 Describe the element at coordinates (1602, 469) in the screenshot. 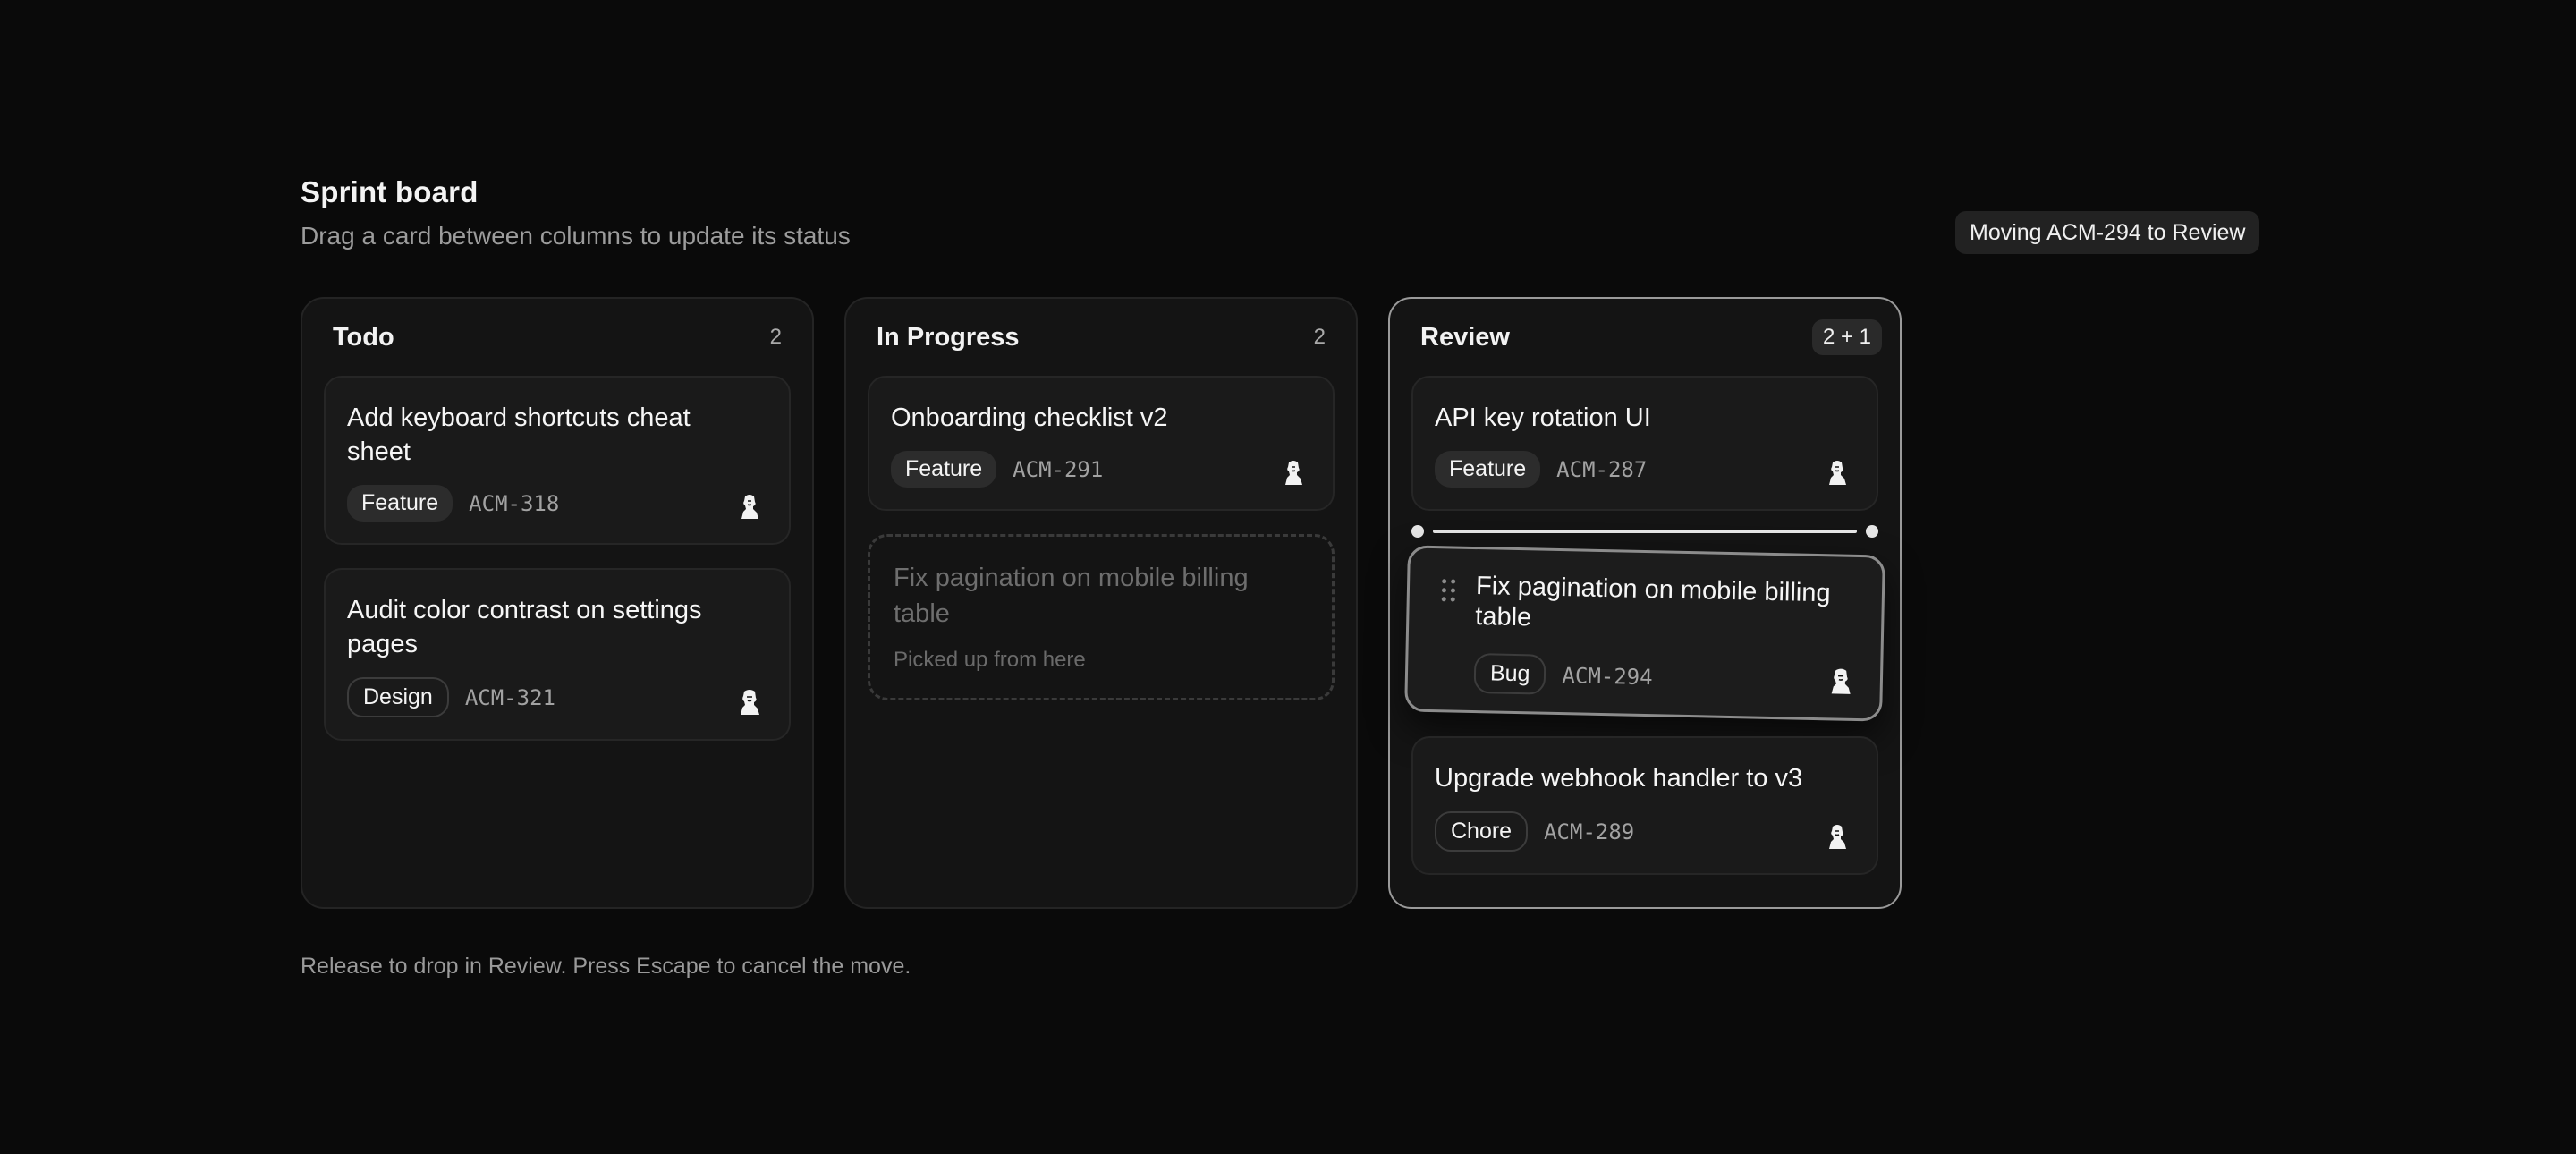

I see `card-id: ACM-287` at that location.